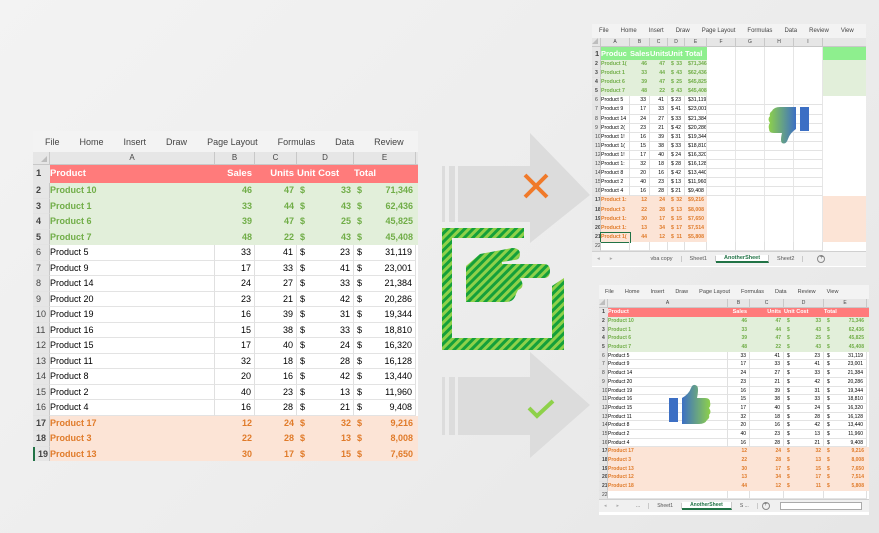  I want to click on column-header-d: D, so click(325, 158).